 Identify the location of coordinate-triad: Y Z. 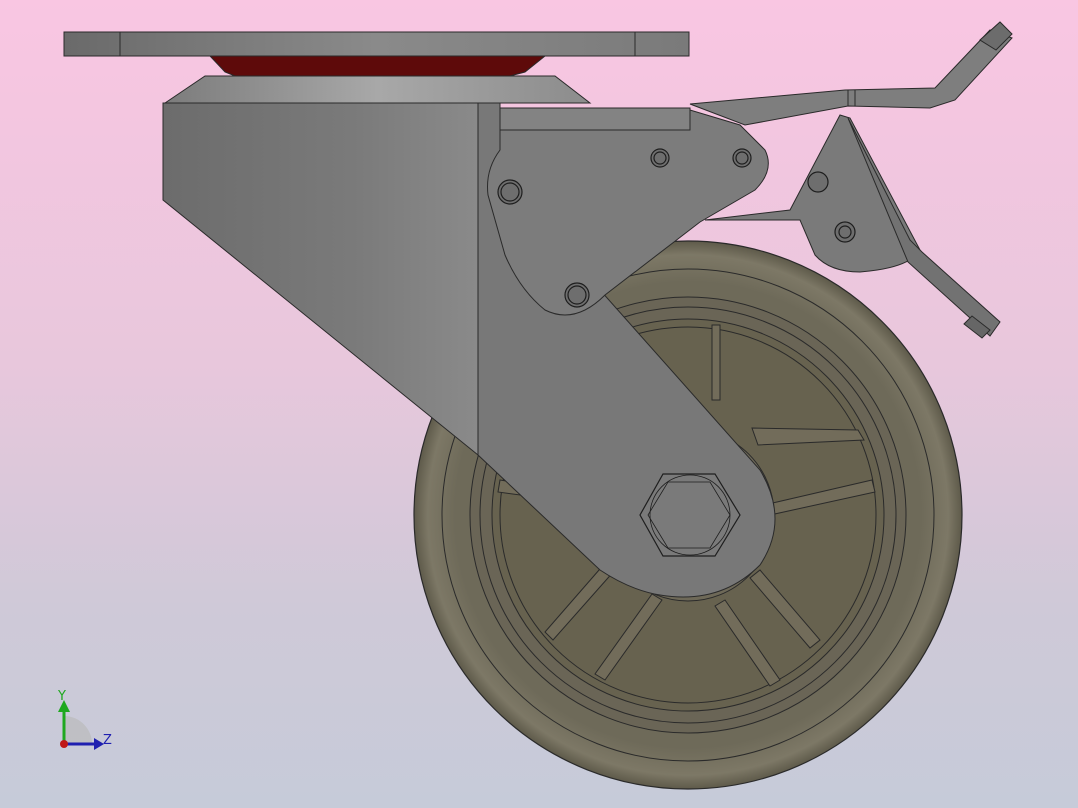
(84, 719).